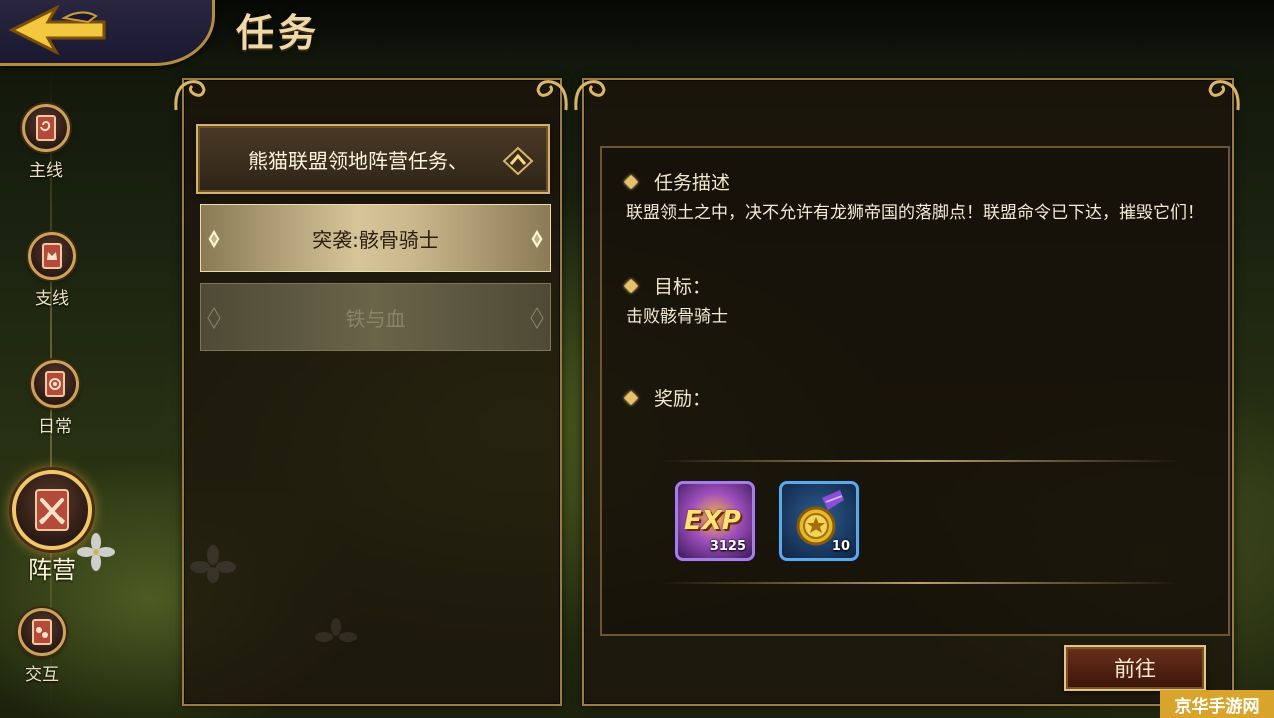  Describe the element at coordinates (920, 583) in the screenshot. I see `reward-divider-bottom` at that location.